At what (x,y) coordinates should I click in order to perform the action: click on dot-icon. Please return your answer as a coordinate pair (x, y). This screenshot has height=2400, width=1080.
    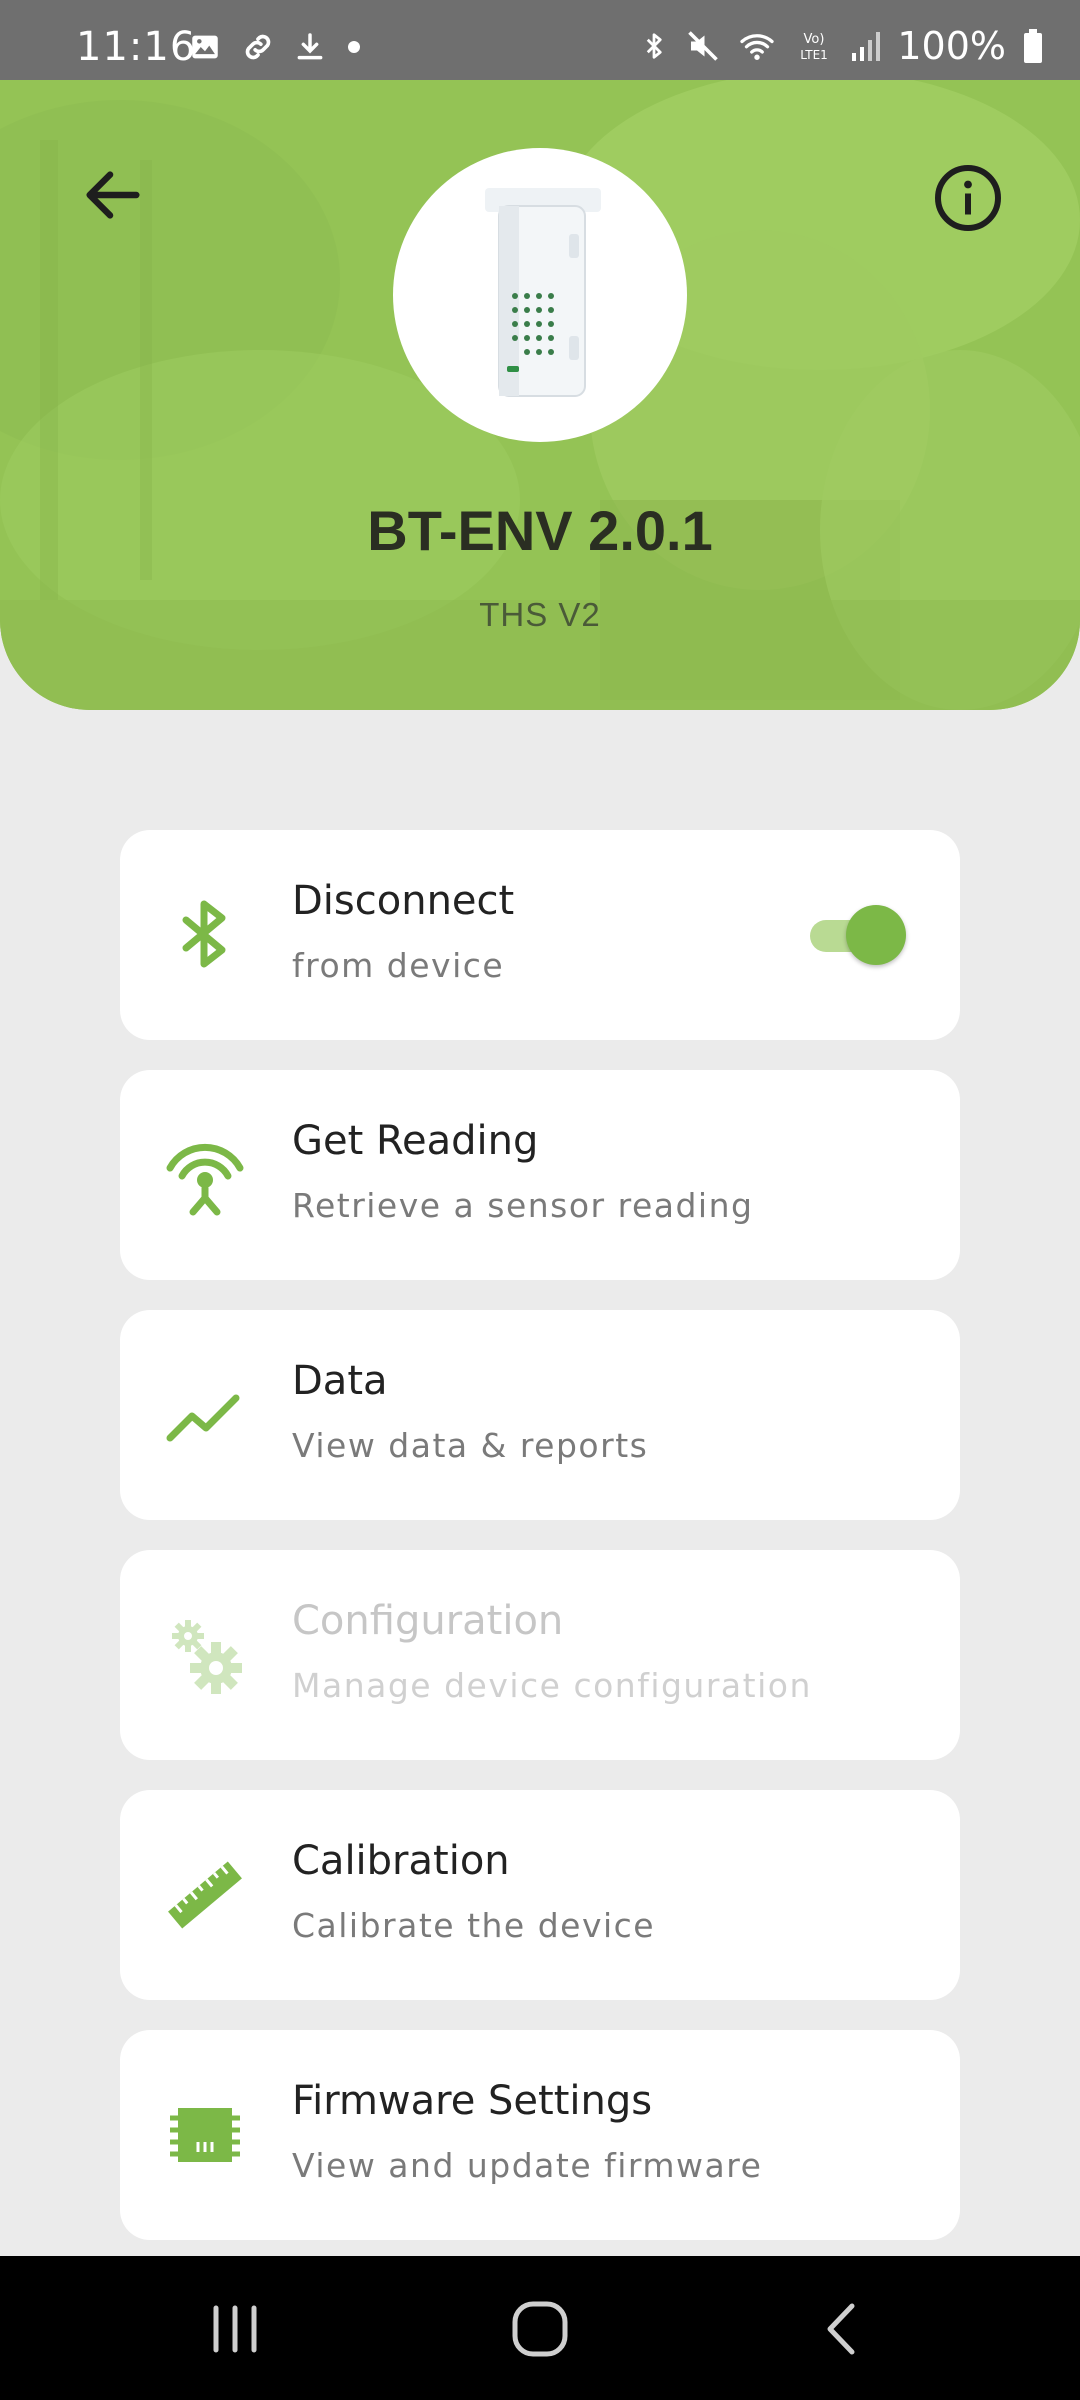
    Looking at the image, I should click on (354, 47).